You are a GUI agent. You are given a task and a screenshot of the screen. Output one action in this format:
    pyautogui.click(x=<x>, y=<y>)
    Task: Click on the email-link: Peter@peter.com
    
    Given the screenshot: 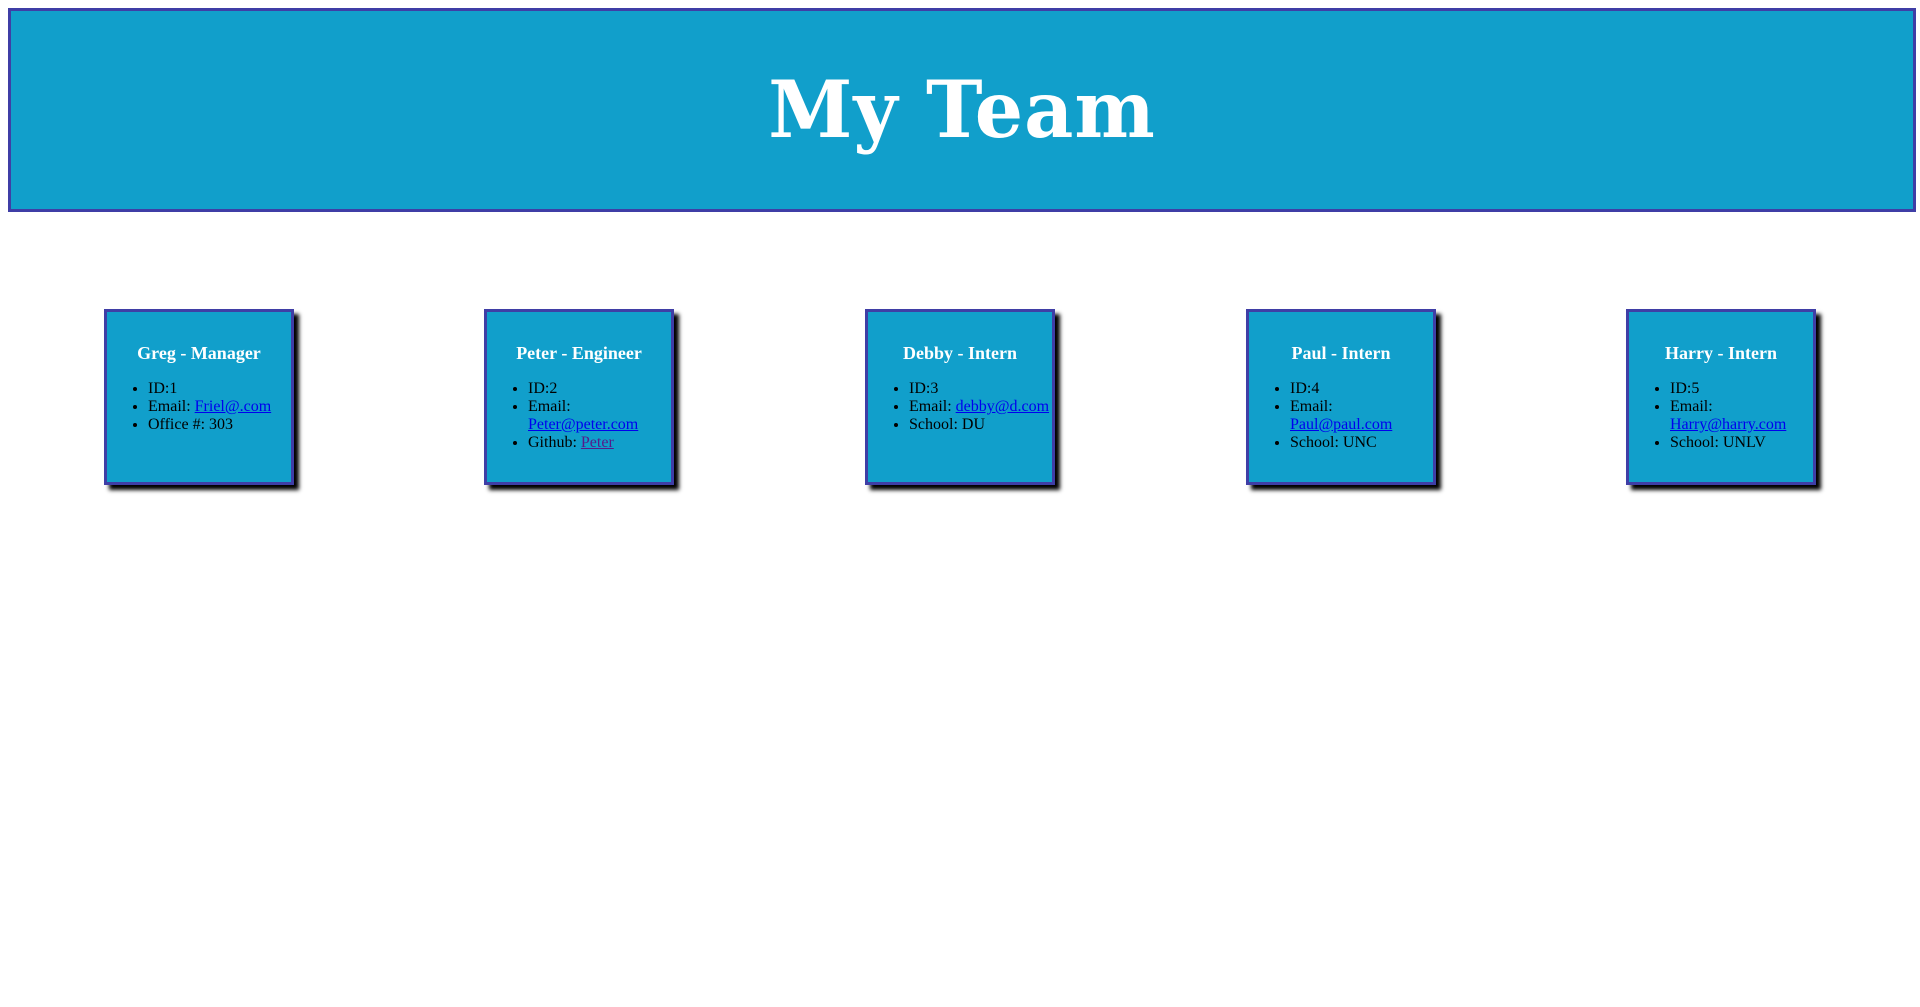 What is the action you would take?
    pyautogui.click(x=583, y=424)
    